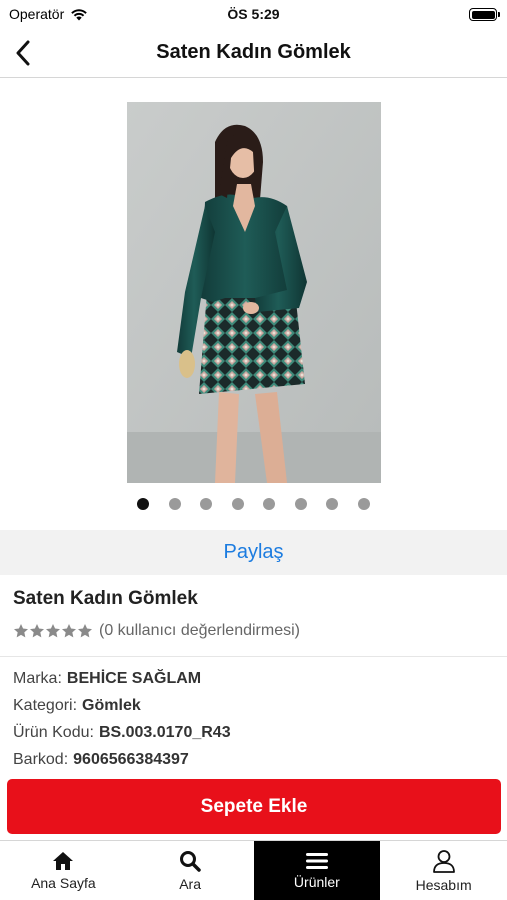 This screenshot has width=507, height=900. I want to click on page-title: Saten Kadın Gömlek, so click(253, 52).